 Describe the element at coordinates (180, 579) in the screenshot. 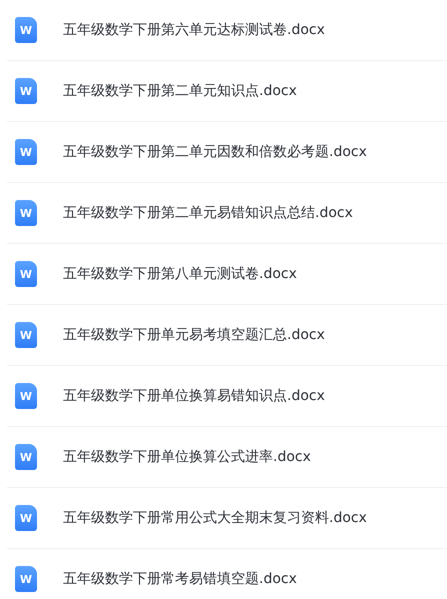

I see `file-name: 五年级数学下册常考易错填空题.docx` at that location.